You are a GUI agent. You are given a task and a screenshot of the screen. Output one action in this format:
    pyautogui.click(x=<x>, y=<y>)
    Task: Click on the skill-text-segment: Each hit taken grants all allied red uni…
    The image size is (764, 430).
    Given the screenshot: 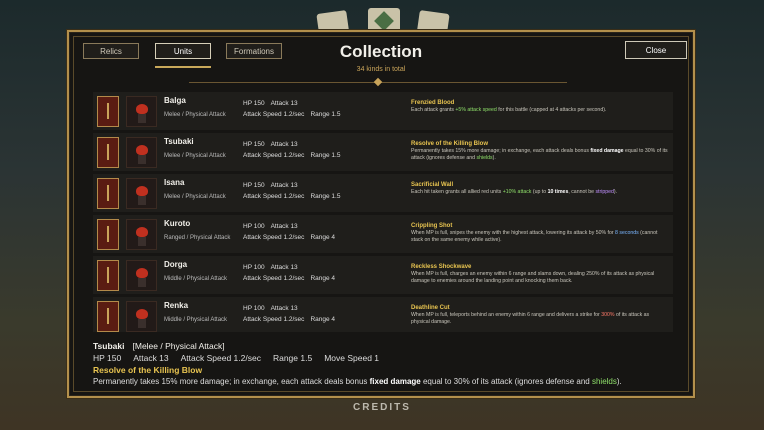 What is the action you would take?
    pyautogui.click(x=457, y=192)
    